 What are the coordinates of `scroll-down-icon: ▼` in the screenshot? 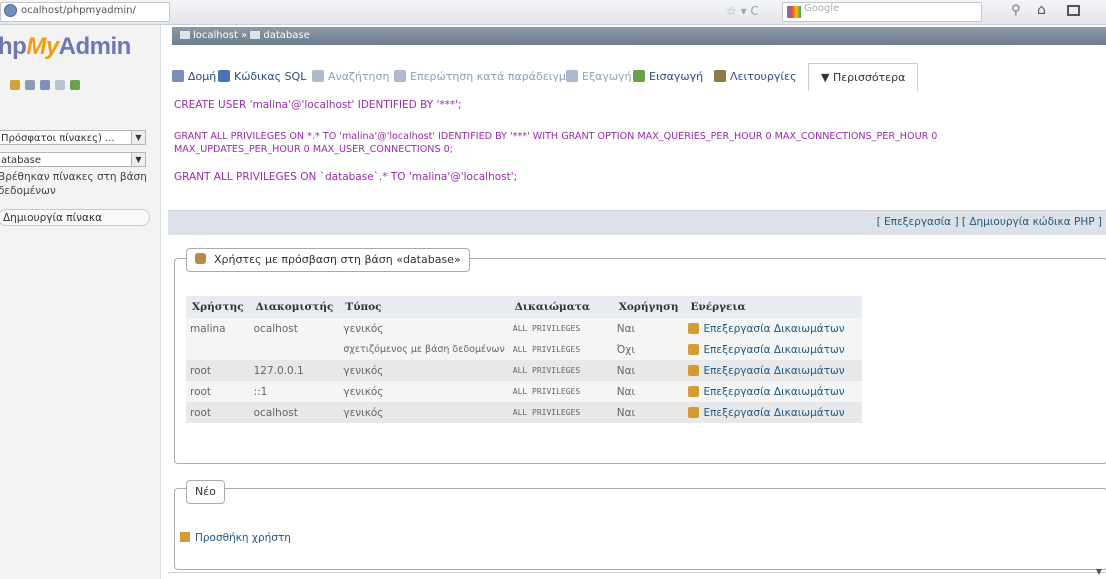 It's located at (1099, 571).